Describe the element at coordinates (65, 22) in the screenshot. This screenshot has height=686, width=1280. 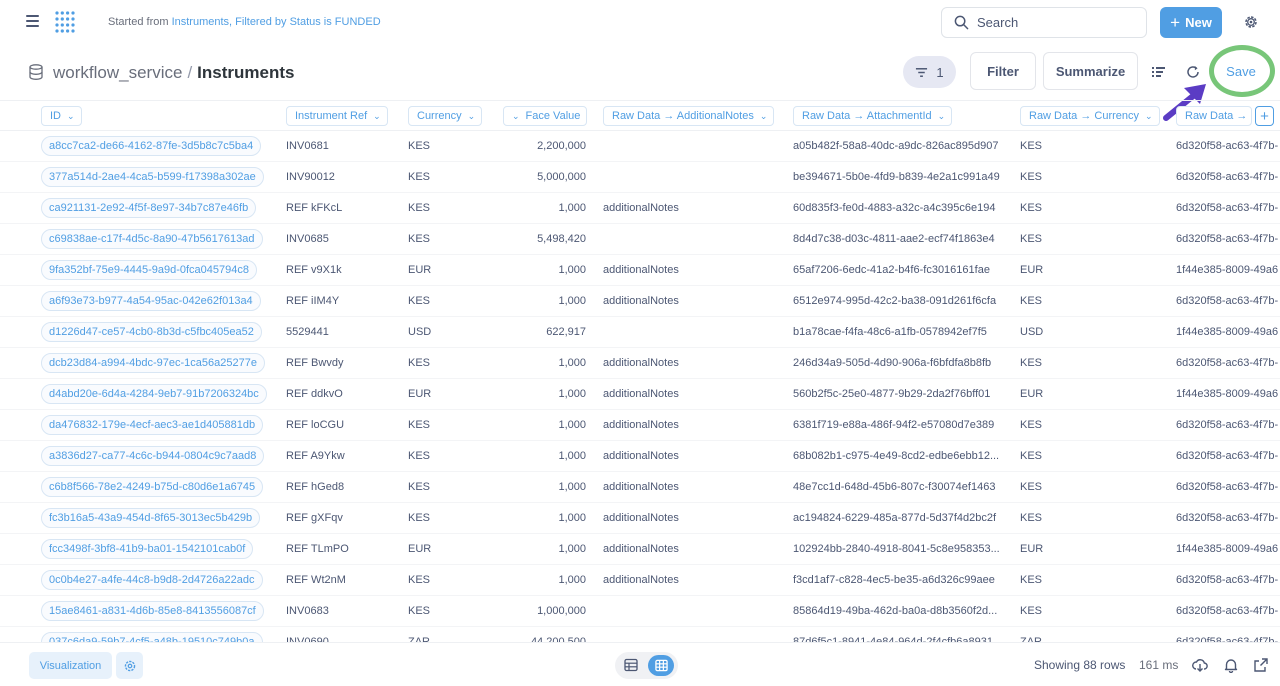
I see `logo-icon` at that location.